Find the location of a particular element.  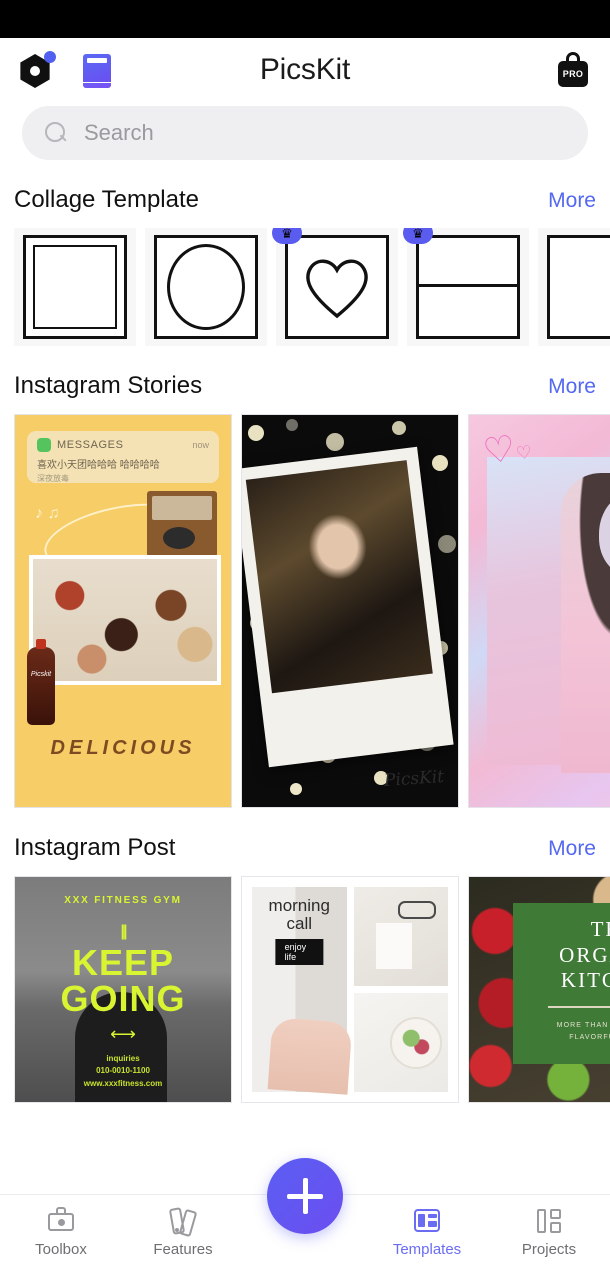

contact-phone: 010-0010-1100 is located at coordinates (123, 1071).